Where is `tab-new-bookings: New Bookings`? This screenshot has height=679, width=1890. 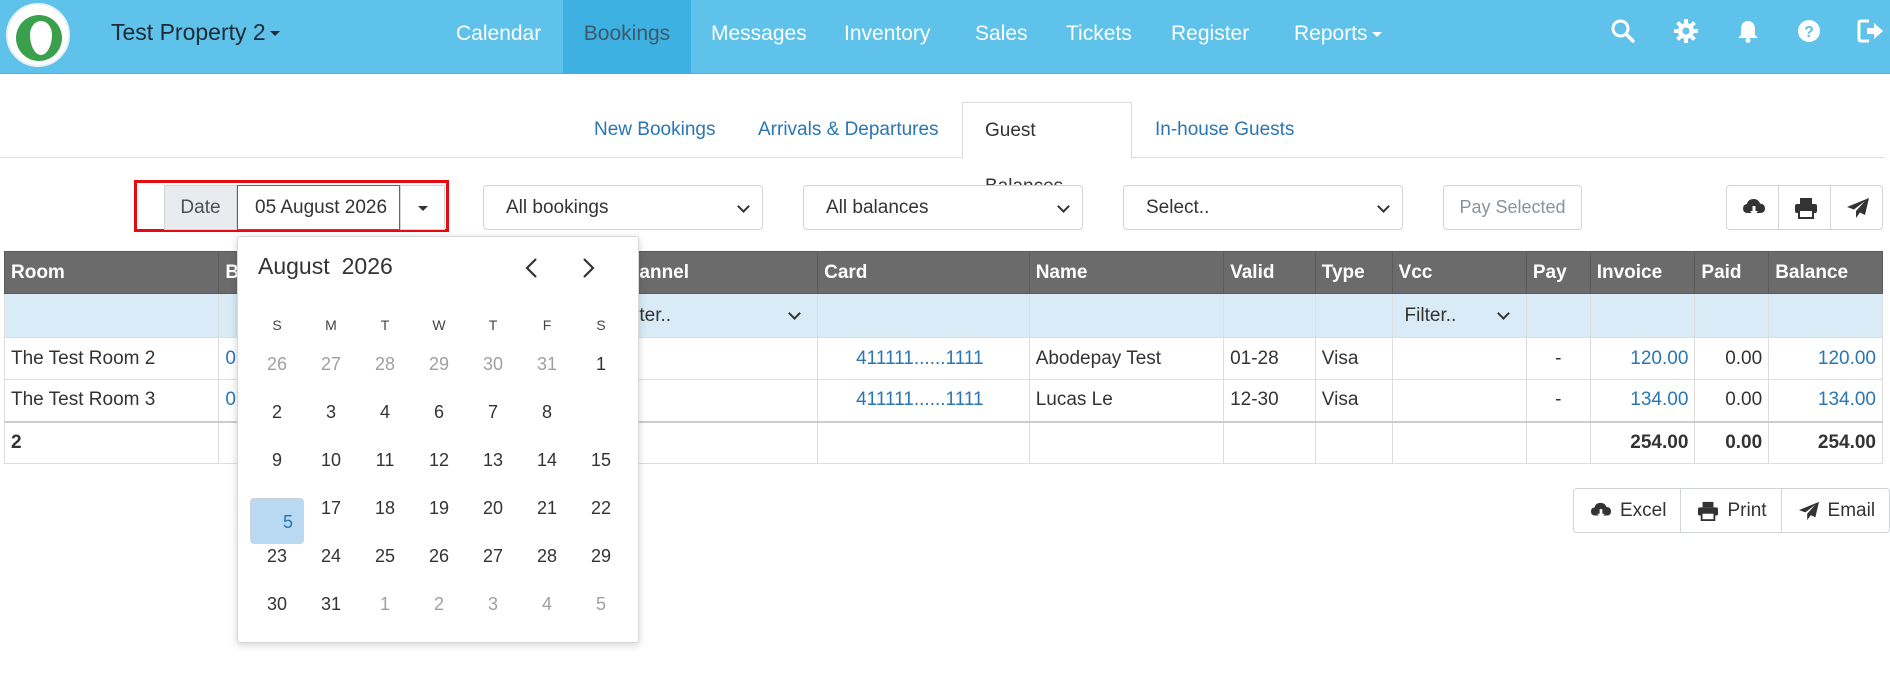 tab-new-bookings: New Bookings is located at coordinates (654, 130).